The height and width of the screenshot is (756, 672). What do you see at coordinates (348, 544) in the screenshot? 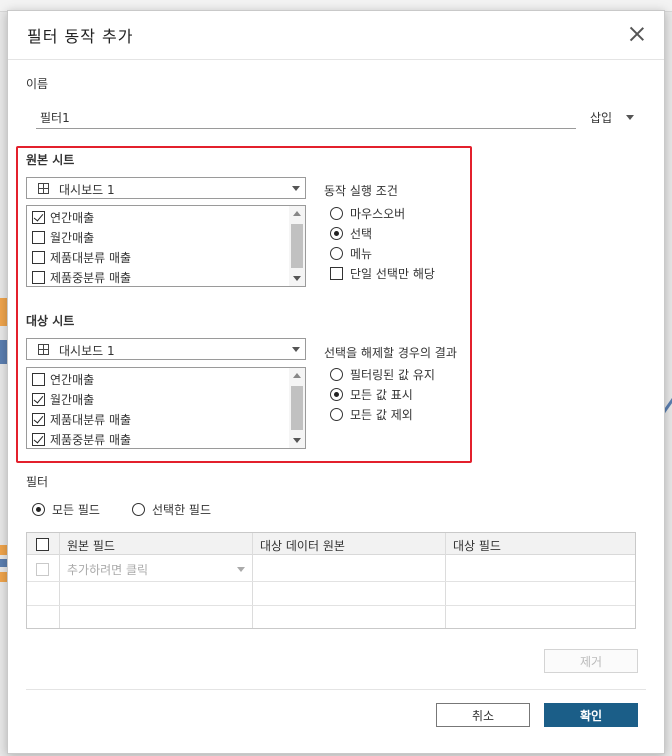
I see `table-header: 대상 데이터 원본` at bounding box center [348, 544].